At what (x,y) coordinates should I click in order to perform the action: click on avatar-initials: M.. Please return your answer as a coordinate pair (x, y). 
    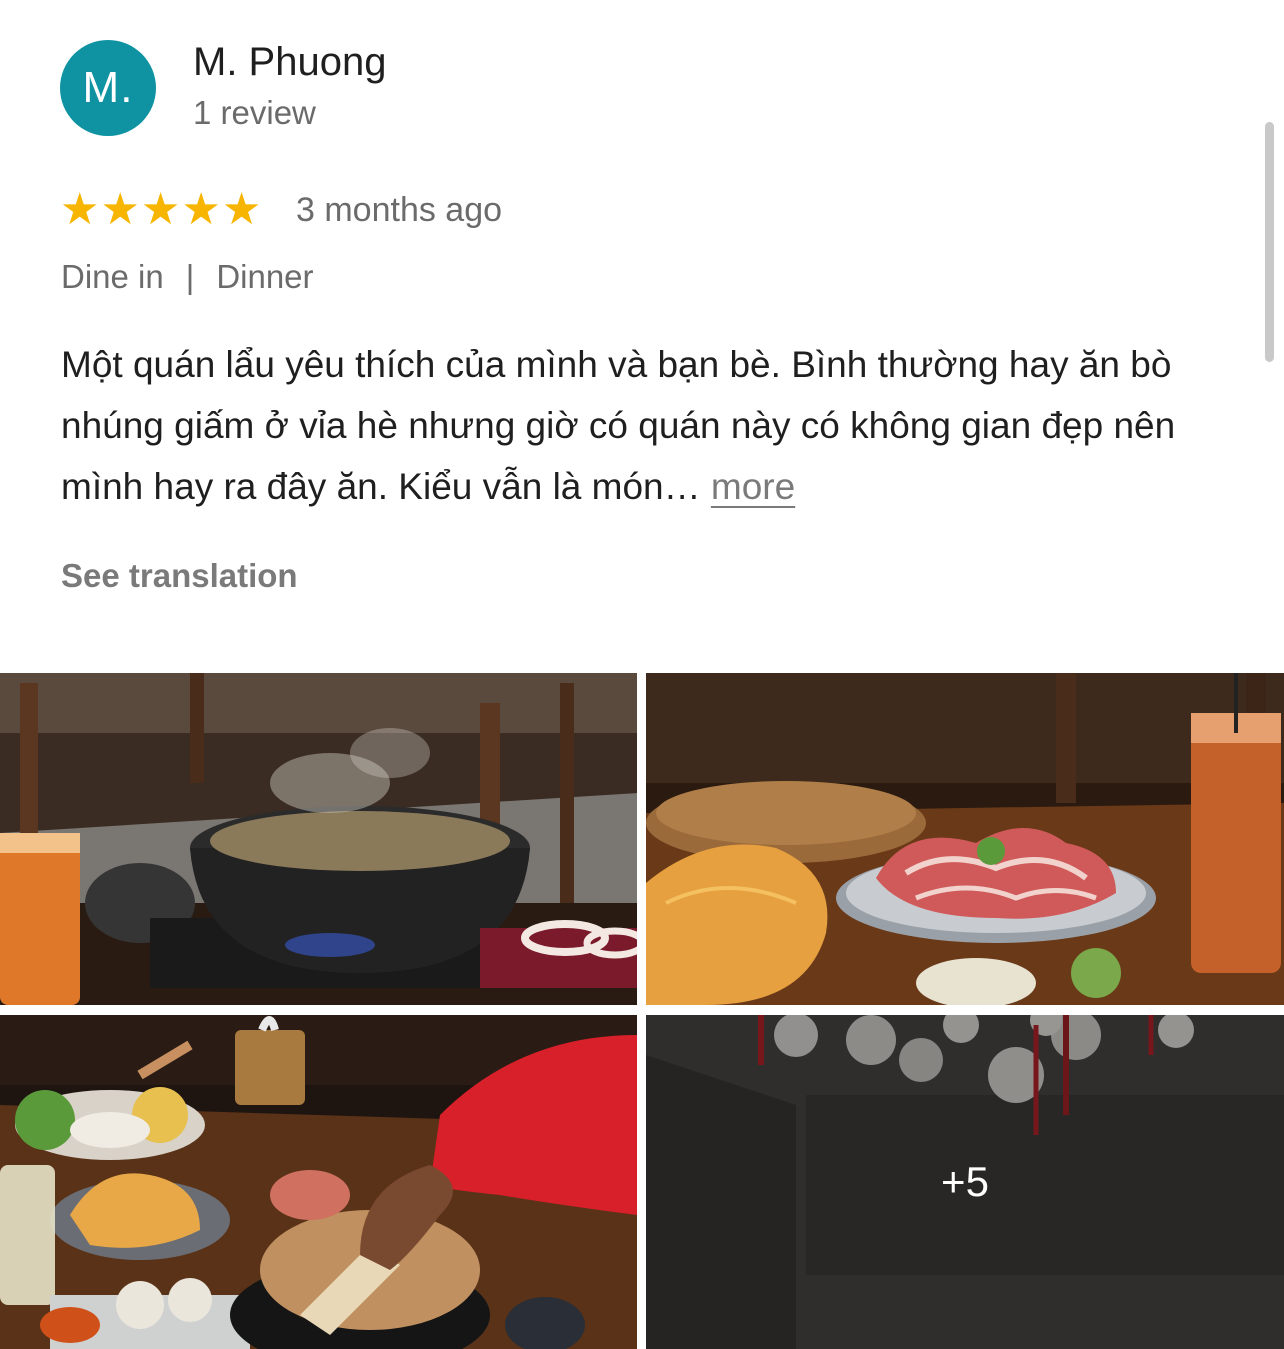
    Looking at the image, I should click on (108, 87).